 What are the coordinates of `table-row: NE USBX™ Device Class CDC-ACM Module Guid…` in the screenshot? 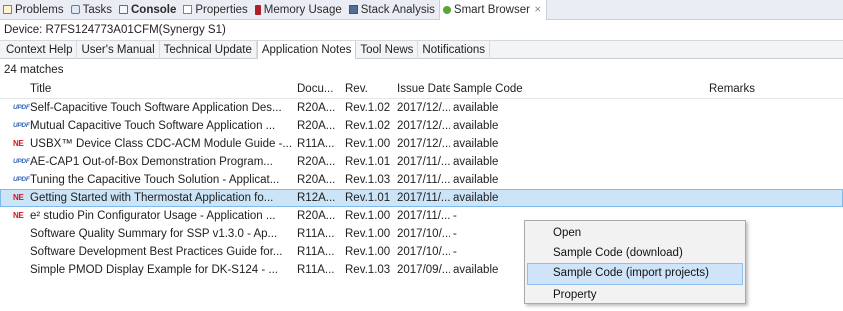 It's located at (421, 144).